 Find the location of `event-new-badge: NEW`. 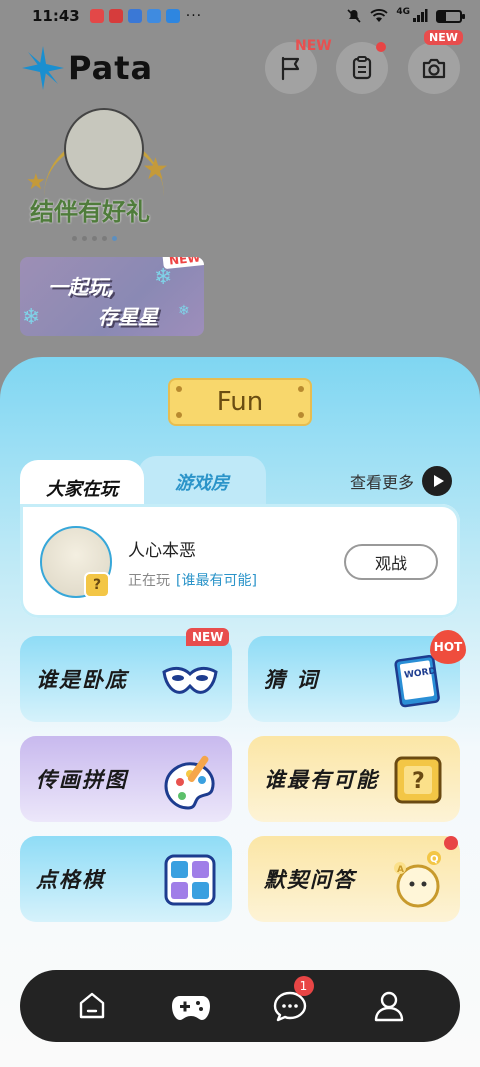

event-new-badge: NEW is located at coordinates (182, 263).